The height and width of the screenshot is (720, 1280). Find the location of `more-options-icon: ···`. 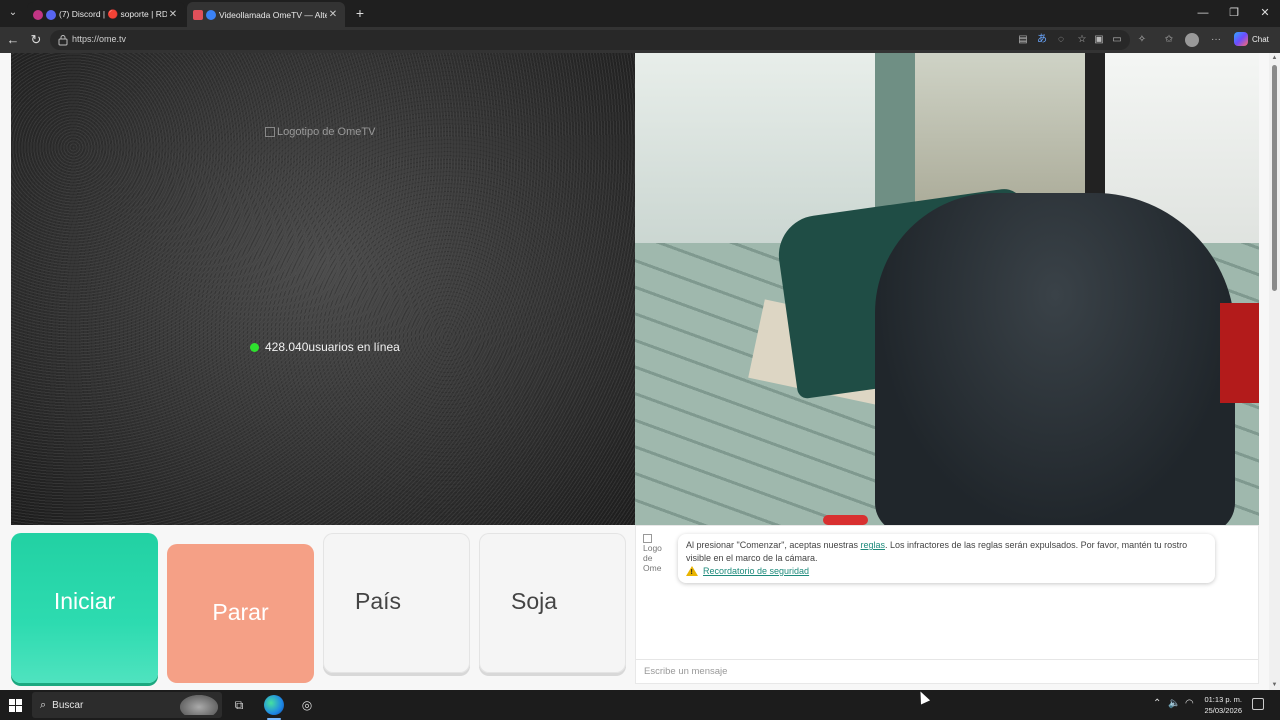

more-options-icon: ··· is located at coordinates (1216, 40).